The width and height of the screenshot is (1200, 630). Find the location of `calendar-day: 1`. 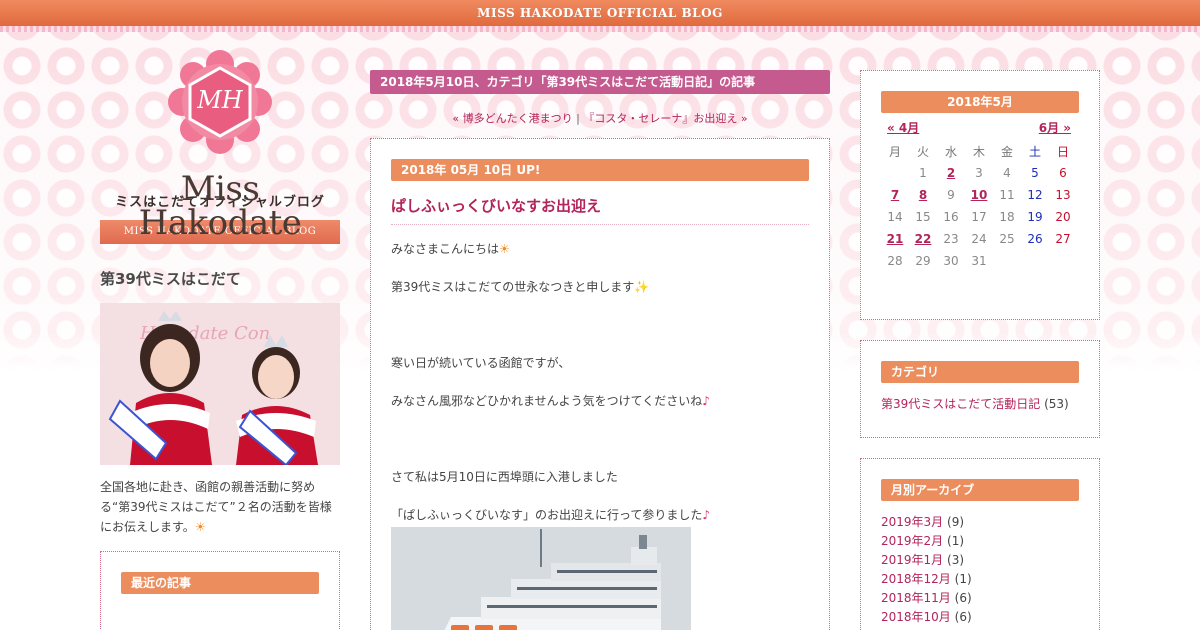

calendar-day: 1 is located at coordinates (923, 173).